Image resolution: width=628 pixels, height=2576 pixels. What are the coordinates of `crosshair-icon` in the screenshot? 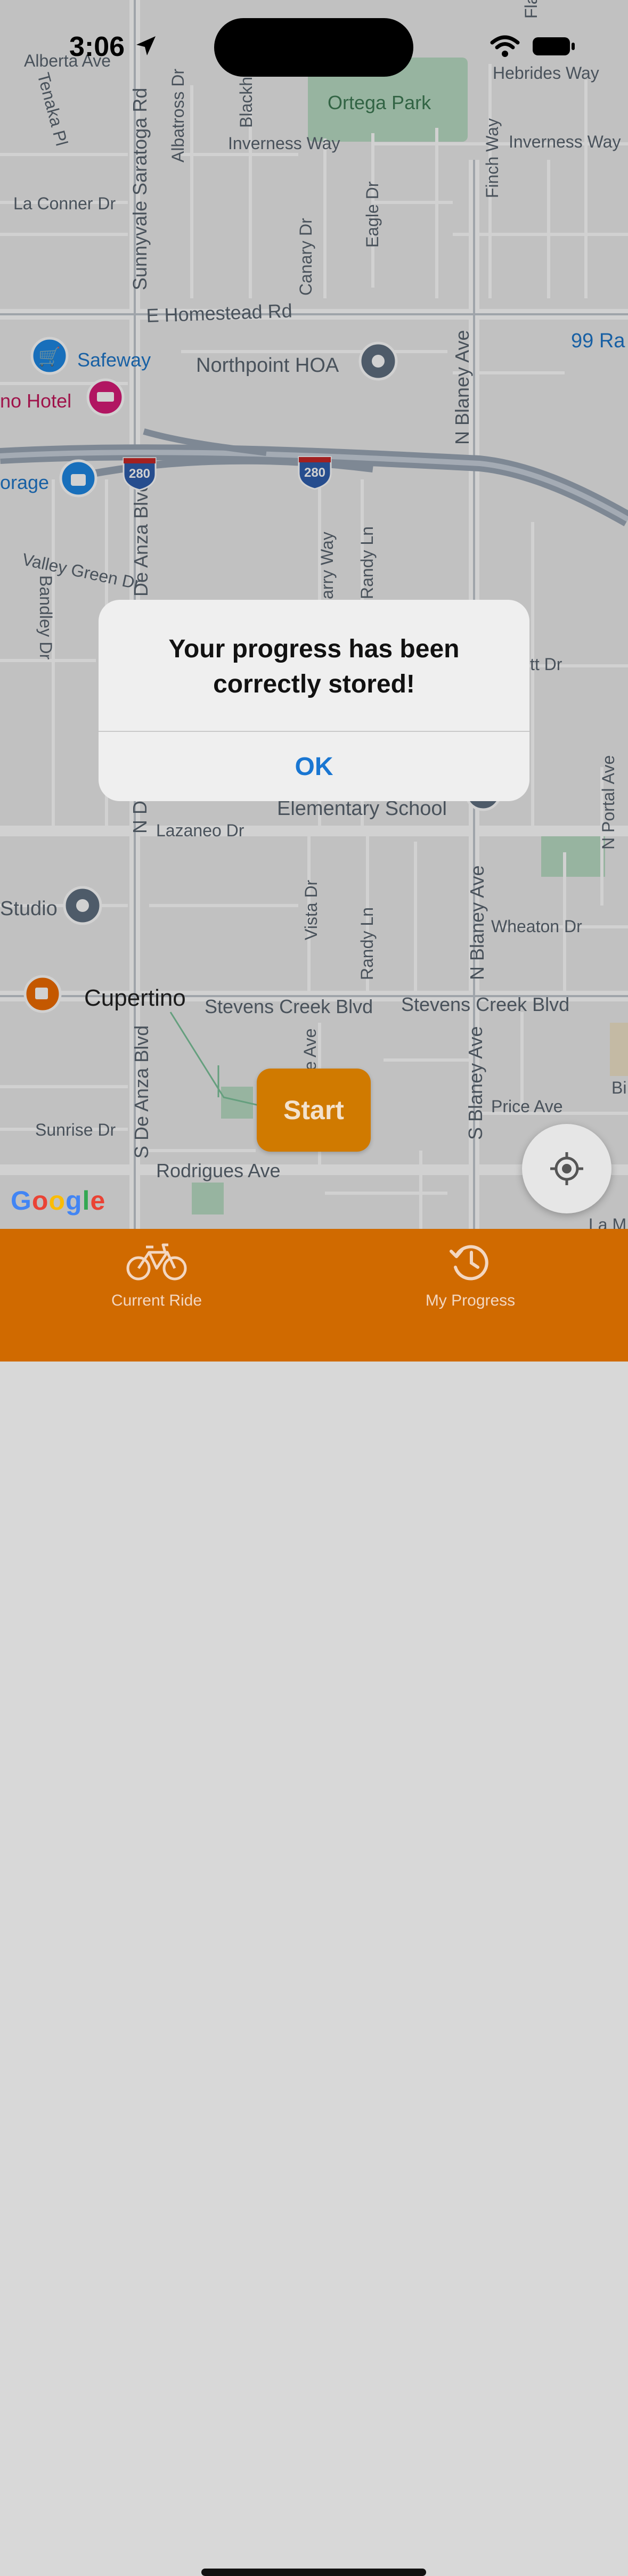 It's located at (566, 1169).